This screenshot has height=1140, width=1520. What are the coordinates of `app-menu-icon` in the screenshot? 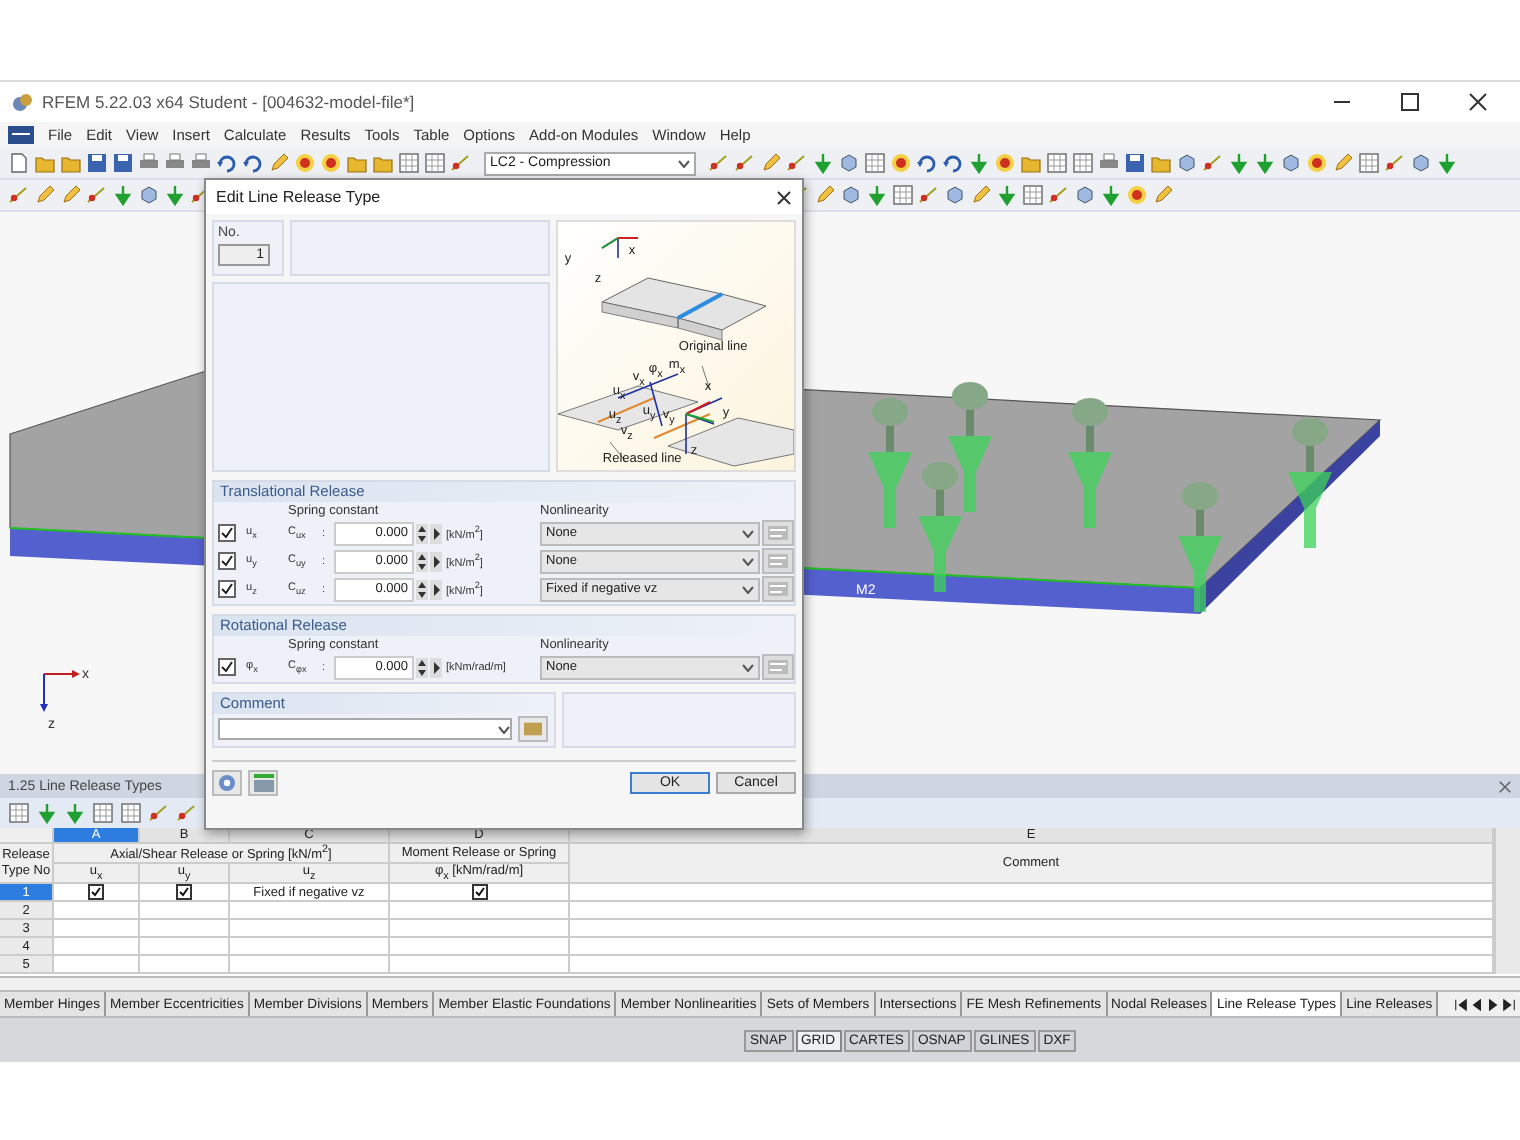 It's located at (21, 135).